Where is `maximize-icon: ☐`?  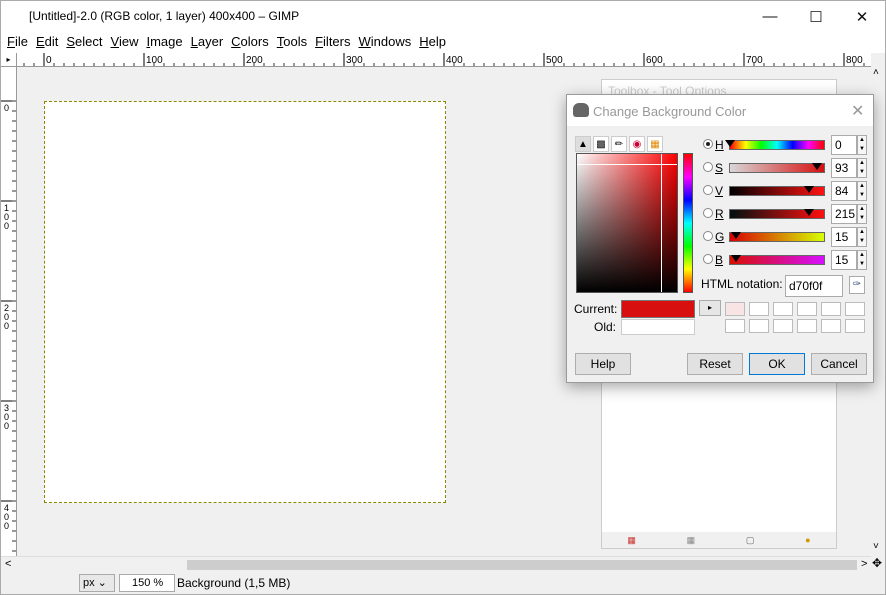
maximize-icon: ☐ is located at coordinates (816, 16).